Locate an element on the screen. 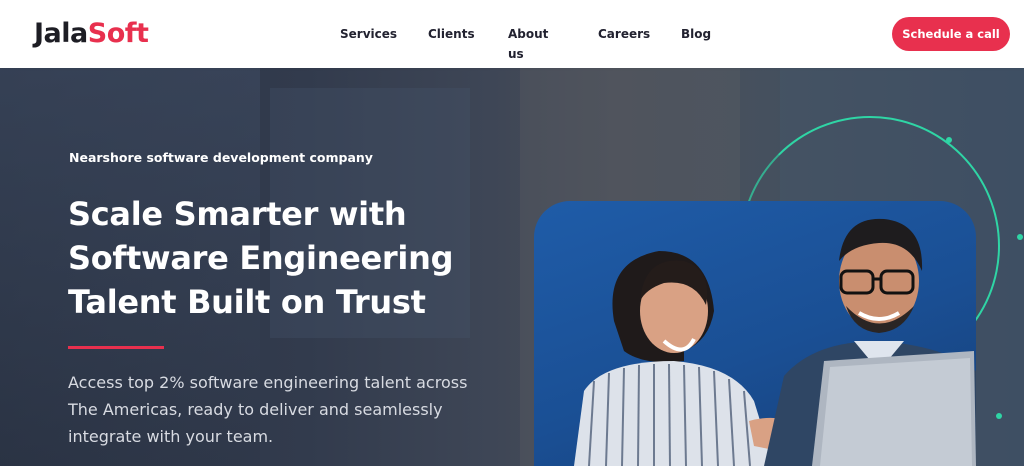 The height and width of the screenshot is (466, 1024). nav-services: Services is located at coordinates (368, 34).